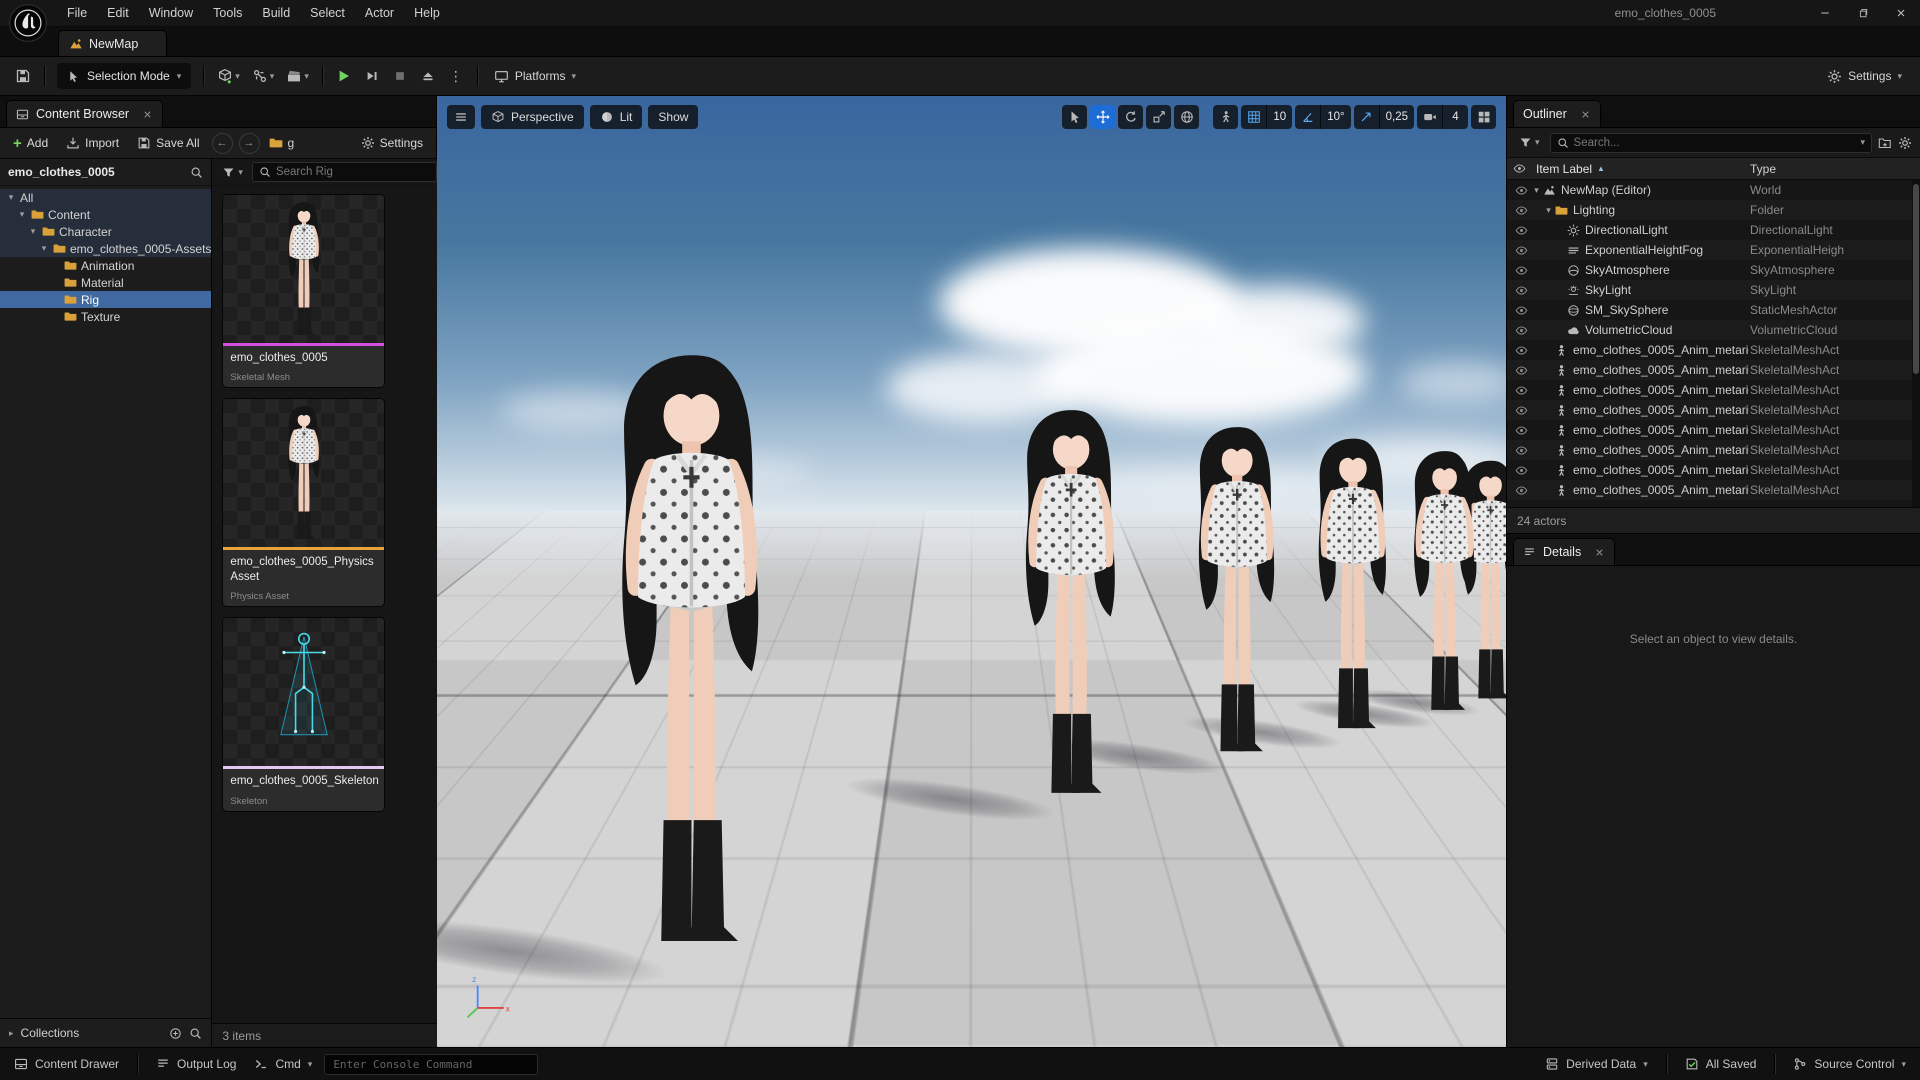 This screenshot has width=1920, height=1080. I want to click on back-button: ←, so click(222, 143).